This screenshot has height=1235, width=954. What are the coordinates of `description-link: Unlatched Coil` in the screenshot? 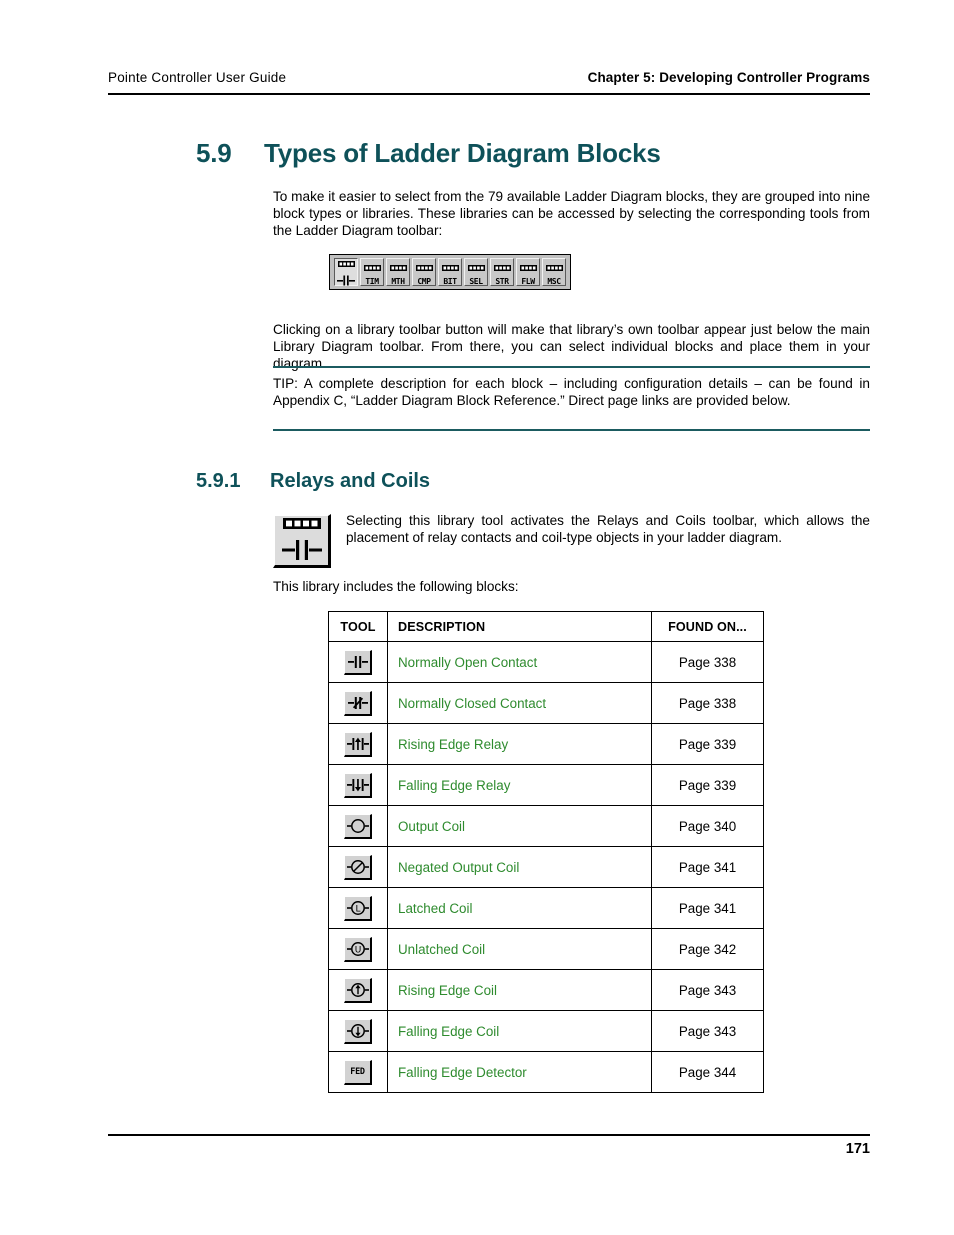 It's located at (519, 949).